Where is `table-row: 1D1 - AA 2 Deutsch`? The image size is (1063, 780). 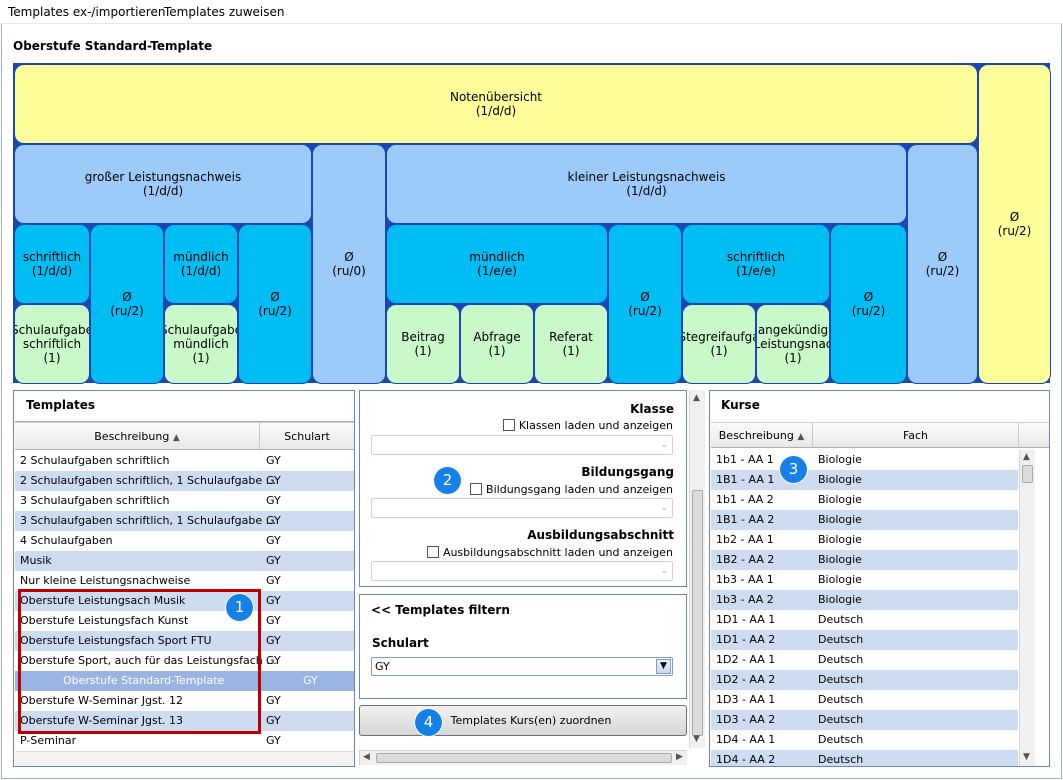
table-row: 1D1 - AA 2 Deutsch is located at coordinates (864, 640).